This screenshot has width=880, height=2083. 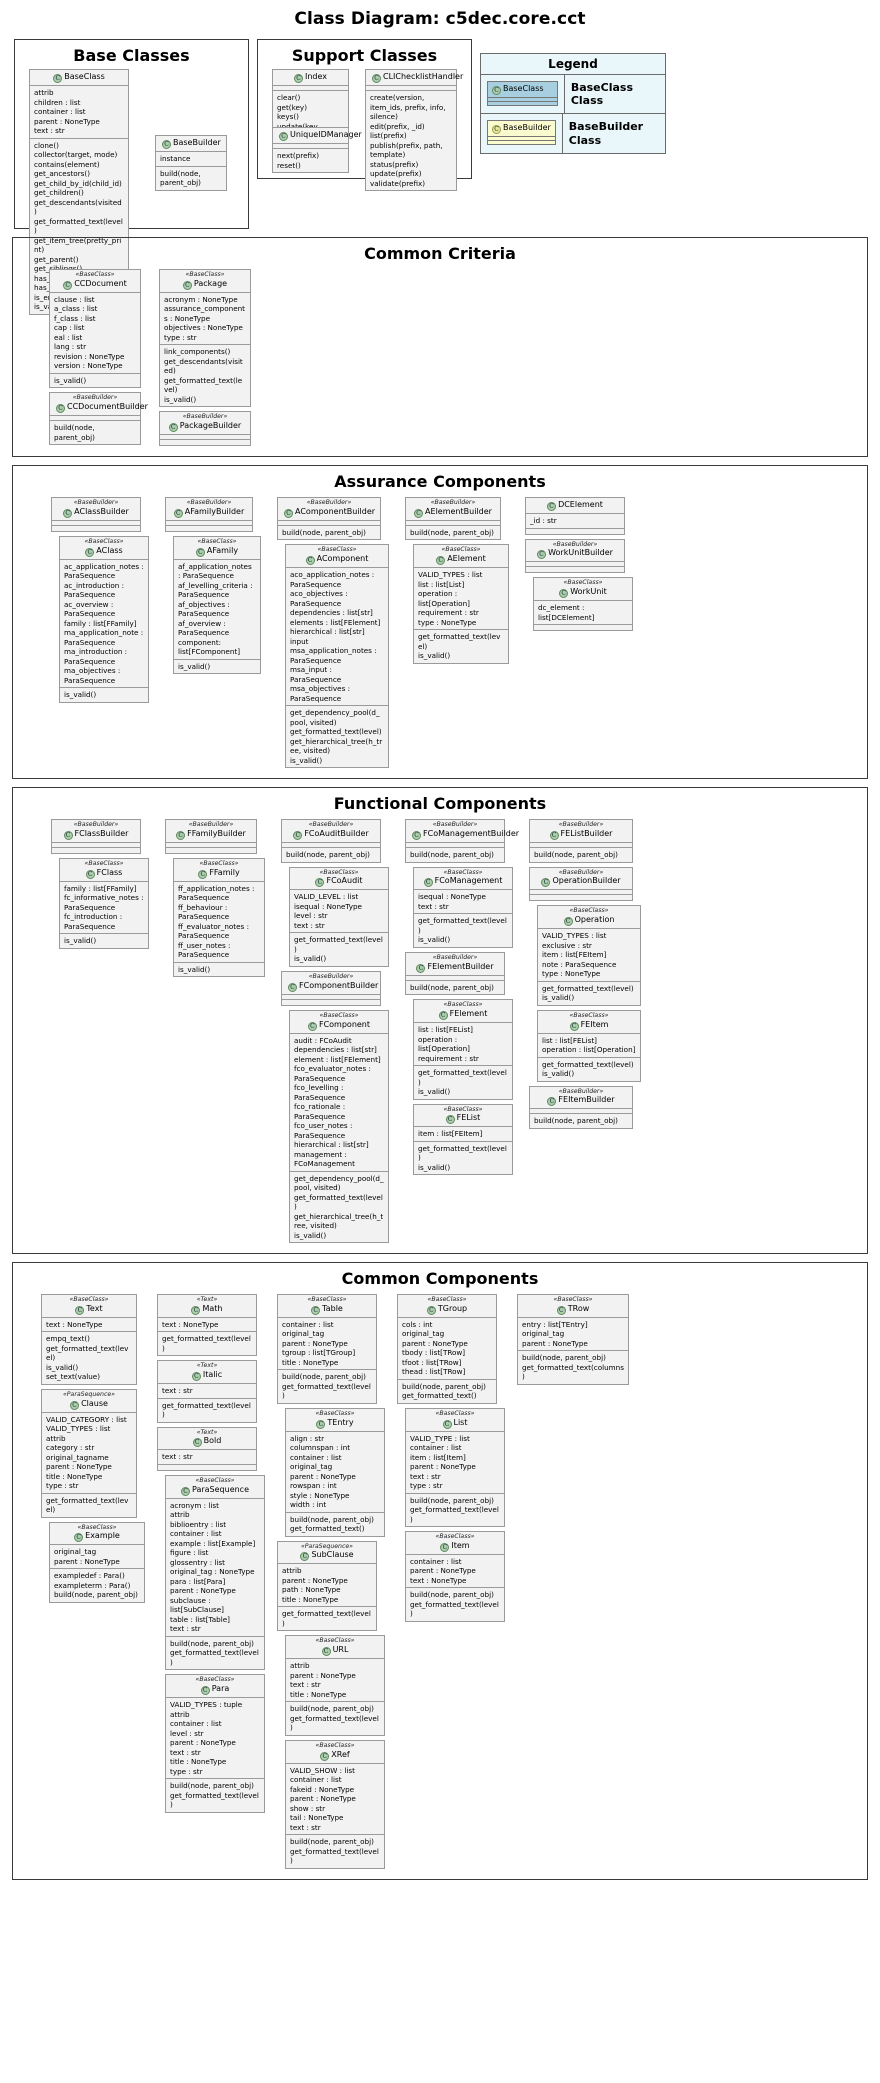 I want to click on uml-class-name-wrap: C AComponentBuilder, so click(x=329, y=512).